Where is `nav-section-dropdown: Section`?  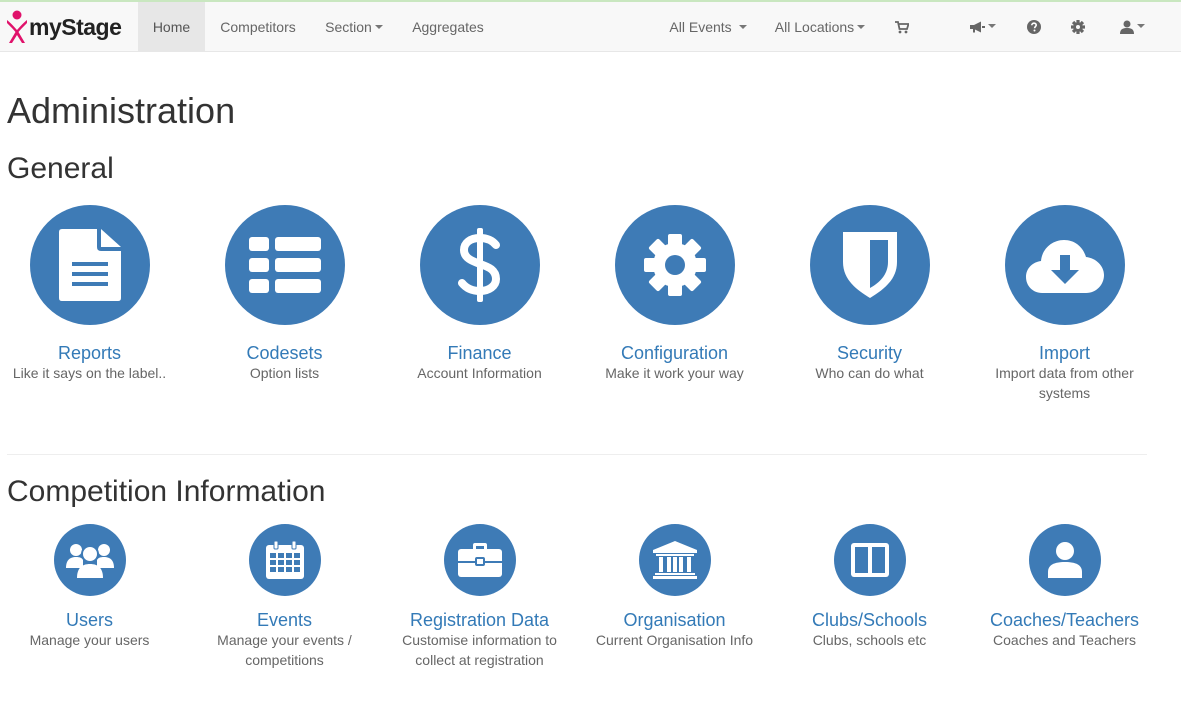
nav-section-dropdown: Section is located at coordinates (354, 27).